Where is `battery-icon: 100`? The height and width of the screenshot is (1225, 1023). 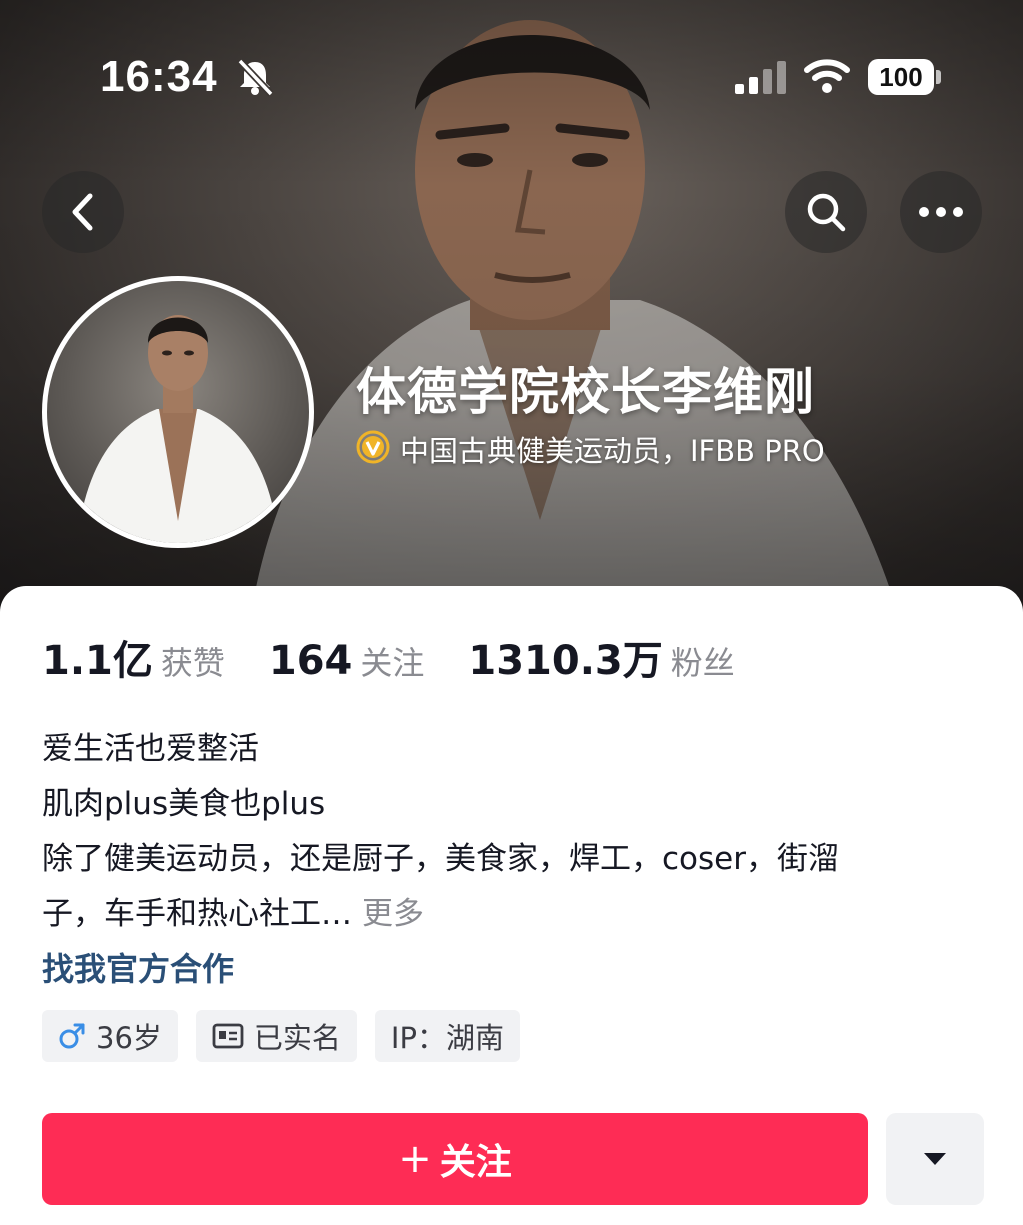
battery-icon: 100 is located at coordinates (901, 77).